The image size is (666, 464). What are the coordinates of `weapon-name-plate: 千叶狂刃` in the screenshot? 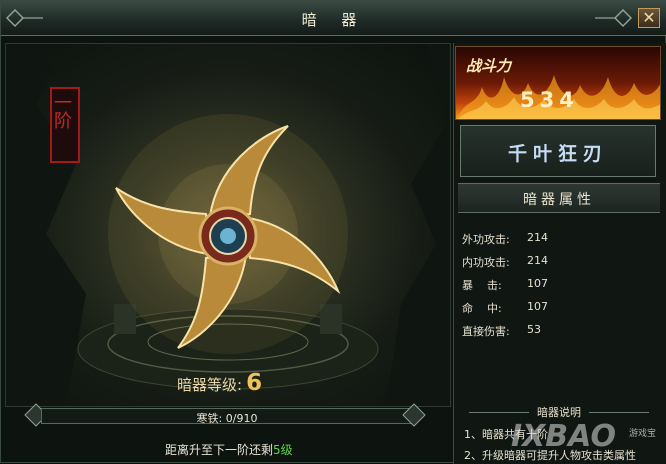 It's located at (558, 151).